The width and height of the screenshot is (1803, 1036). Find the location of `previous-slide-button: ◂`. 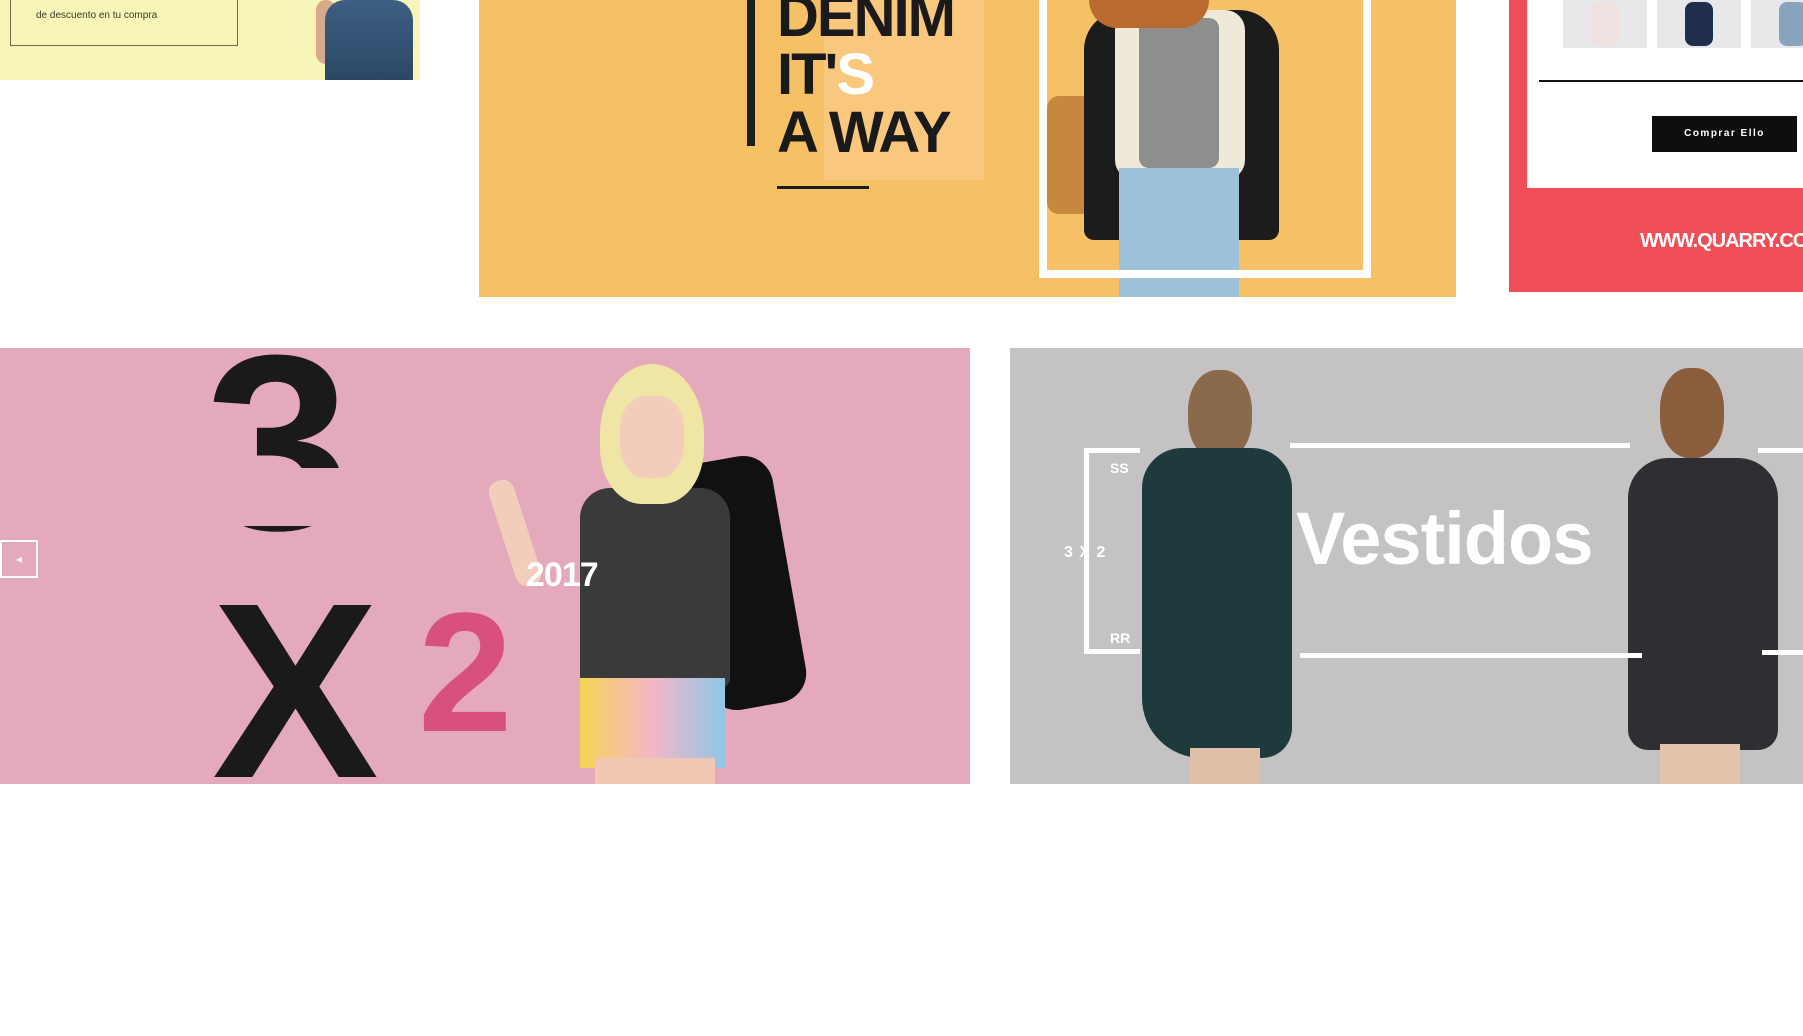

previous-slide-button: ◂ is located at coordinates (19, 559).